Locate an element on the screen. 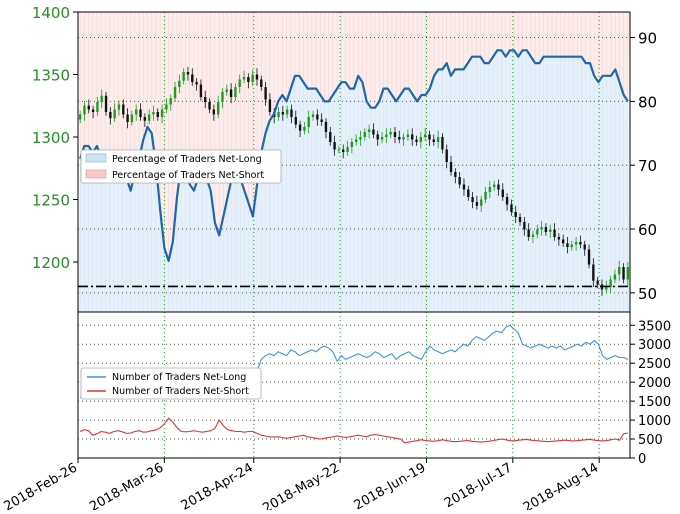  left-axis-tick-label: 1300 is located at coordinates (51, 138).